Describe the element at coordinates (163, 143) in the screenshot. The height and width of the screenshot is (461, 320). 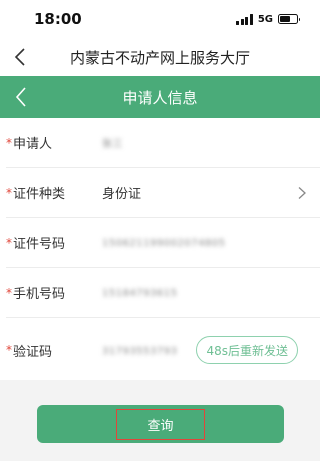
I see `field-applicant: * 申请人 张三` at that location.